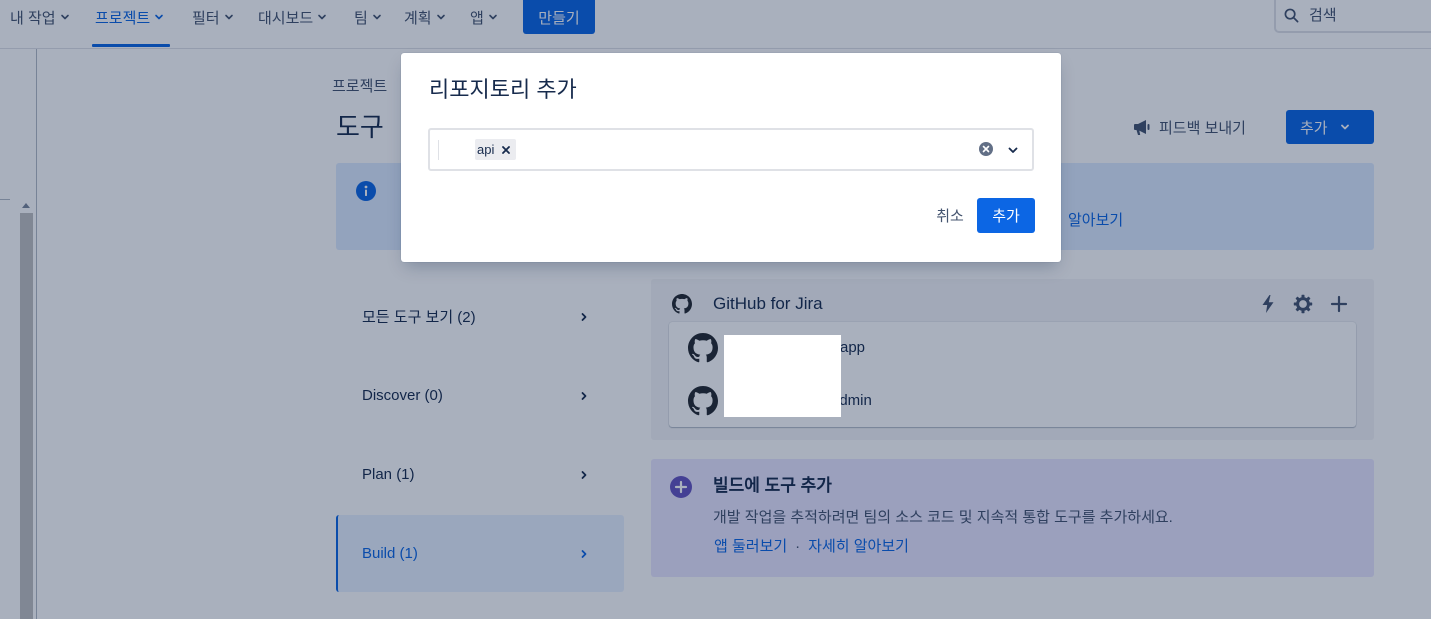  I want to click on dropdown-toggle, so click(1013, 150).